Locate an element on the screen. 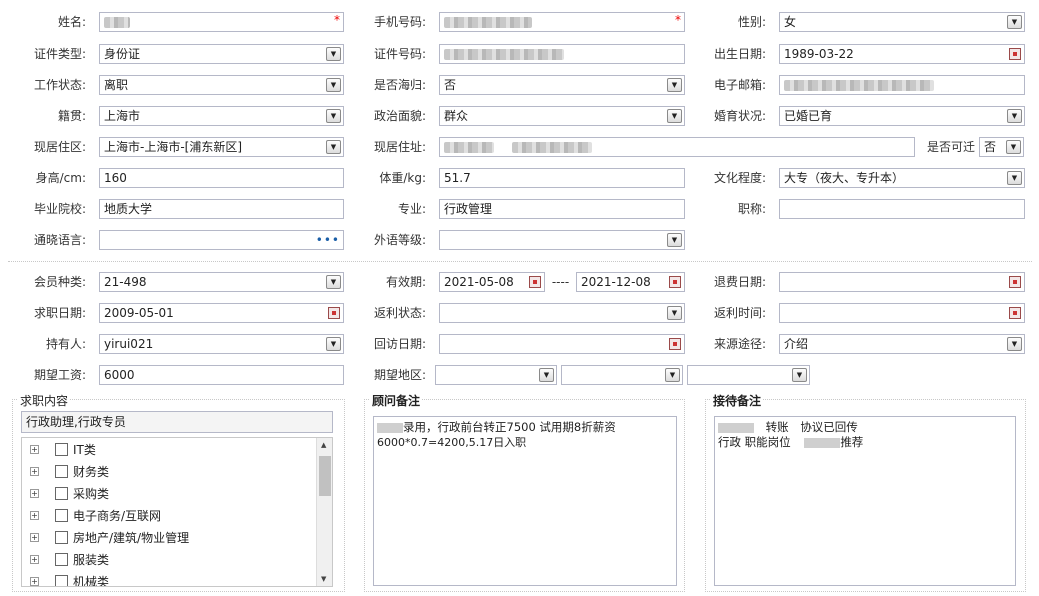 This screenshot has height=596, width=1039. valid-to-field: 2021-12-08 is located at coordinates (630, 282).